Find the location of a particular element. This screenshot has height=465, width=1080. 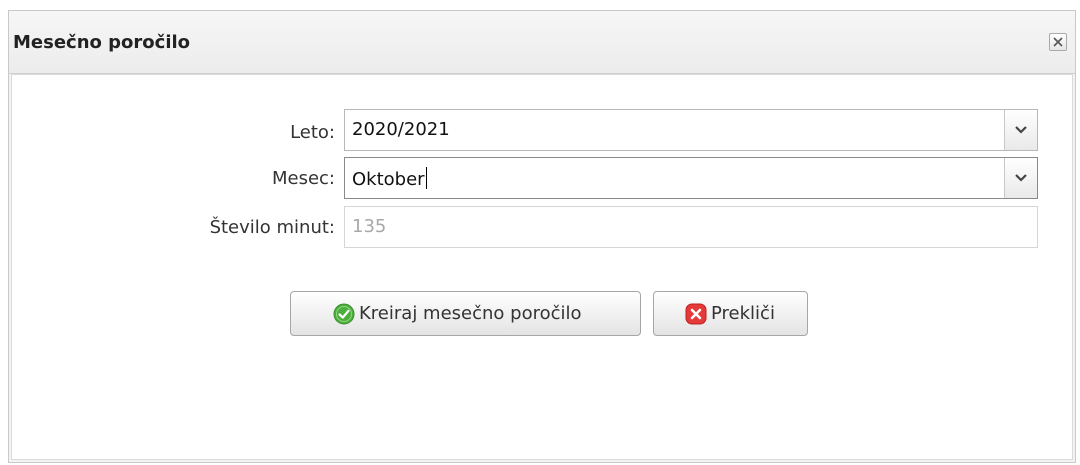

month-select: Oktober is located at coordinates (691, 178).